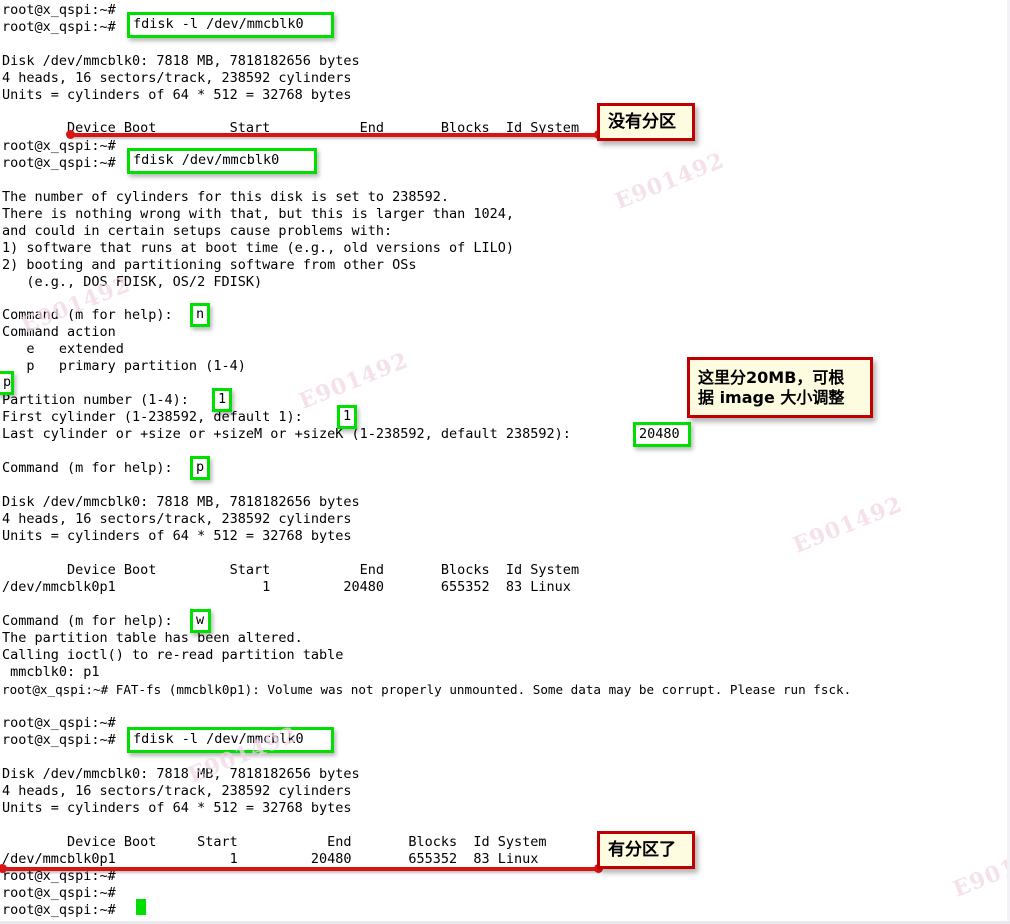 Image resolution: width=1010 pixels, height=924 pixels. What do you see at coordinates (152, 638) in the screenshot?
I see `terminal-line: The partition table has been altered.` at bounding box center [152, 638].